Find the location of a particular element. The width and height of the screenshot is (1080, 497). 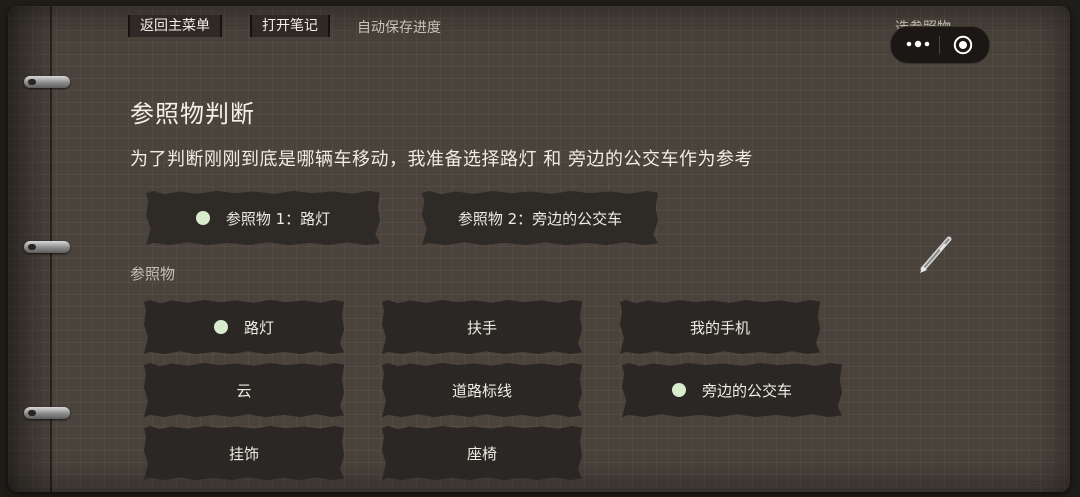

capsule-divider is located at coordinates (939, 45).